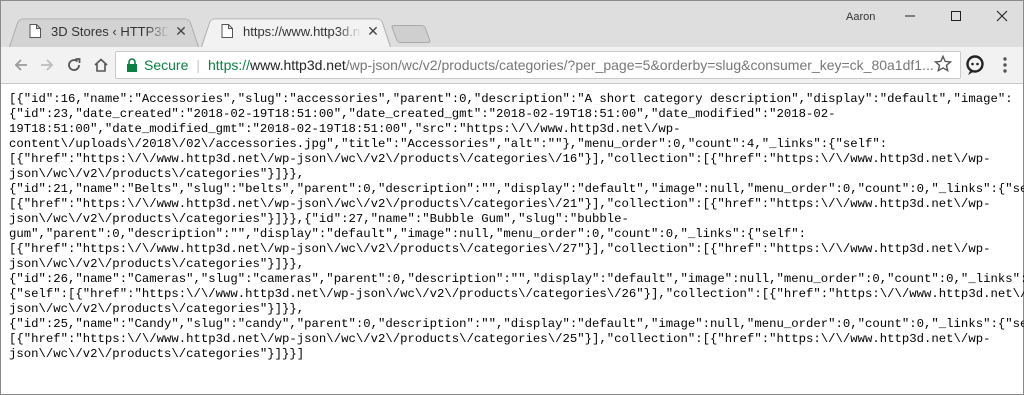  Describe the element at coordinates (298, 65) in the screenshot. I see `url-host: www.http3d.net` at that location.